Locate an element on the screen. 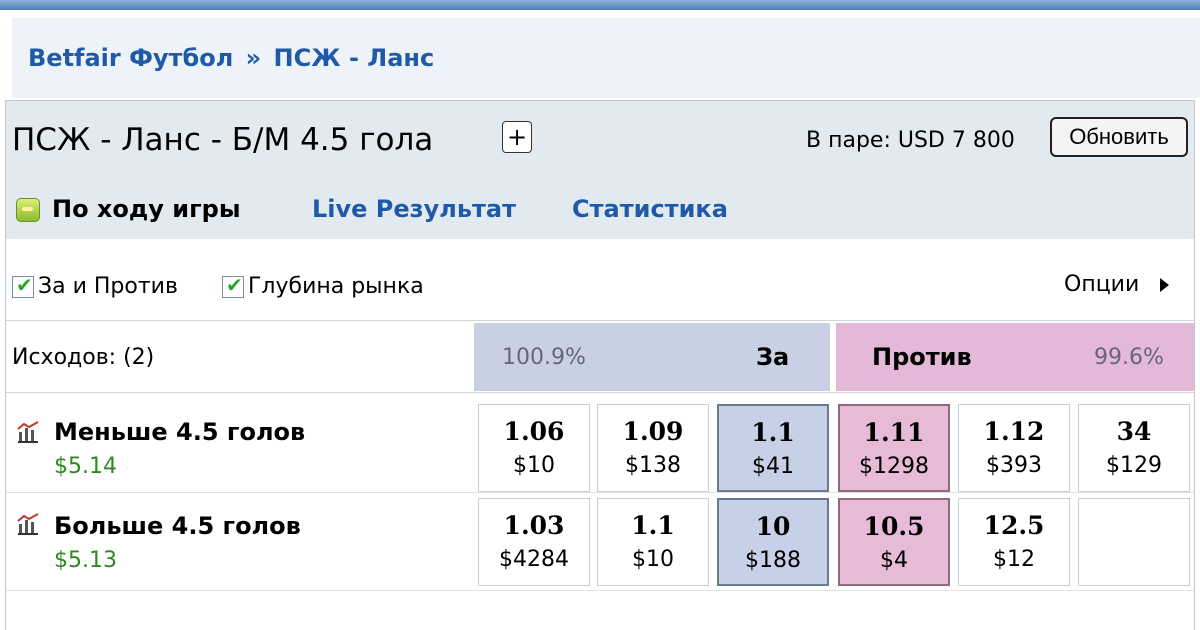  options-row is located at coordinates (600, 280).